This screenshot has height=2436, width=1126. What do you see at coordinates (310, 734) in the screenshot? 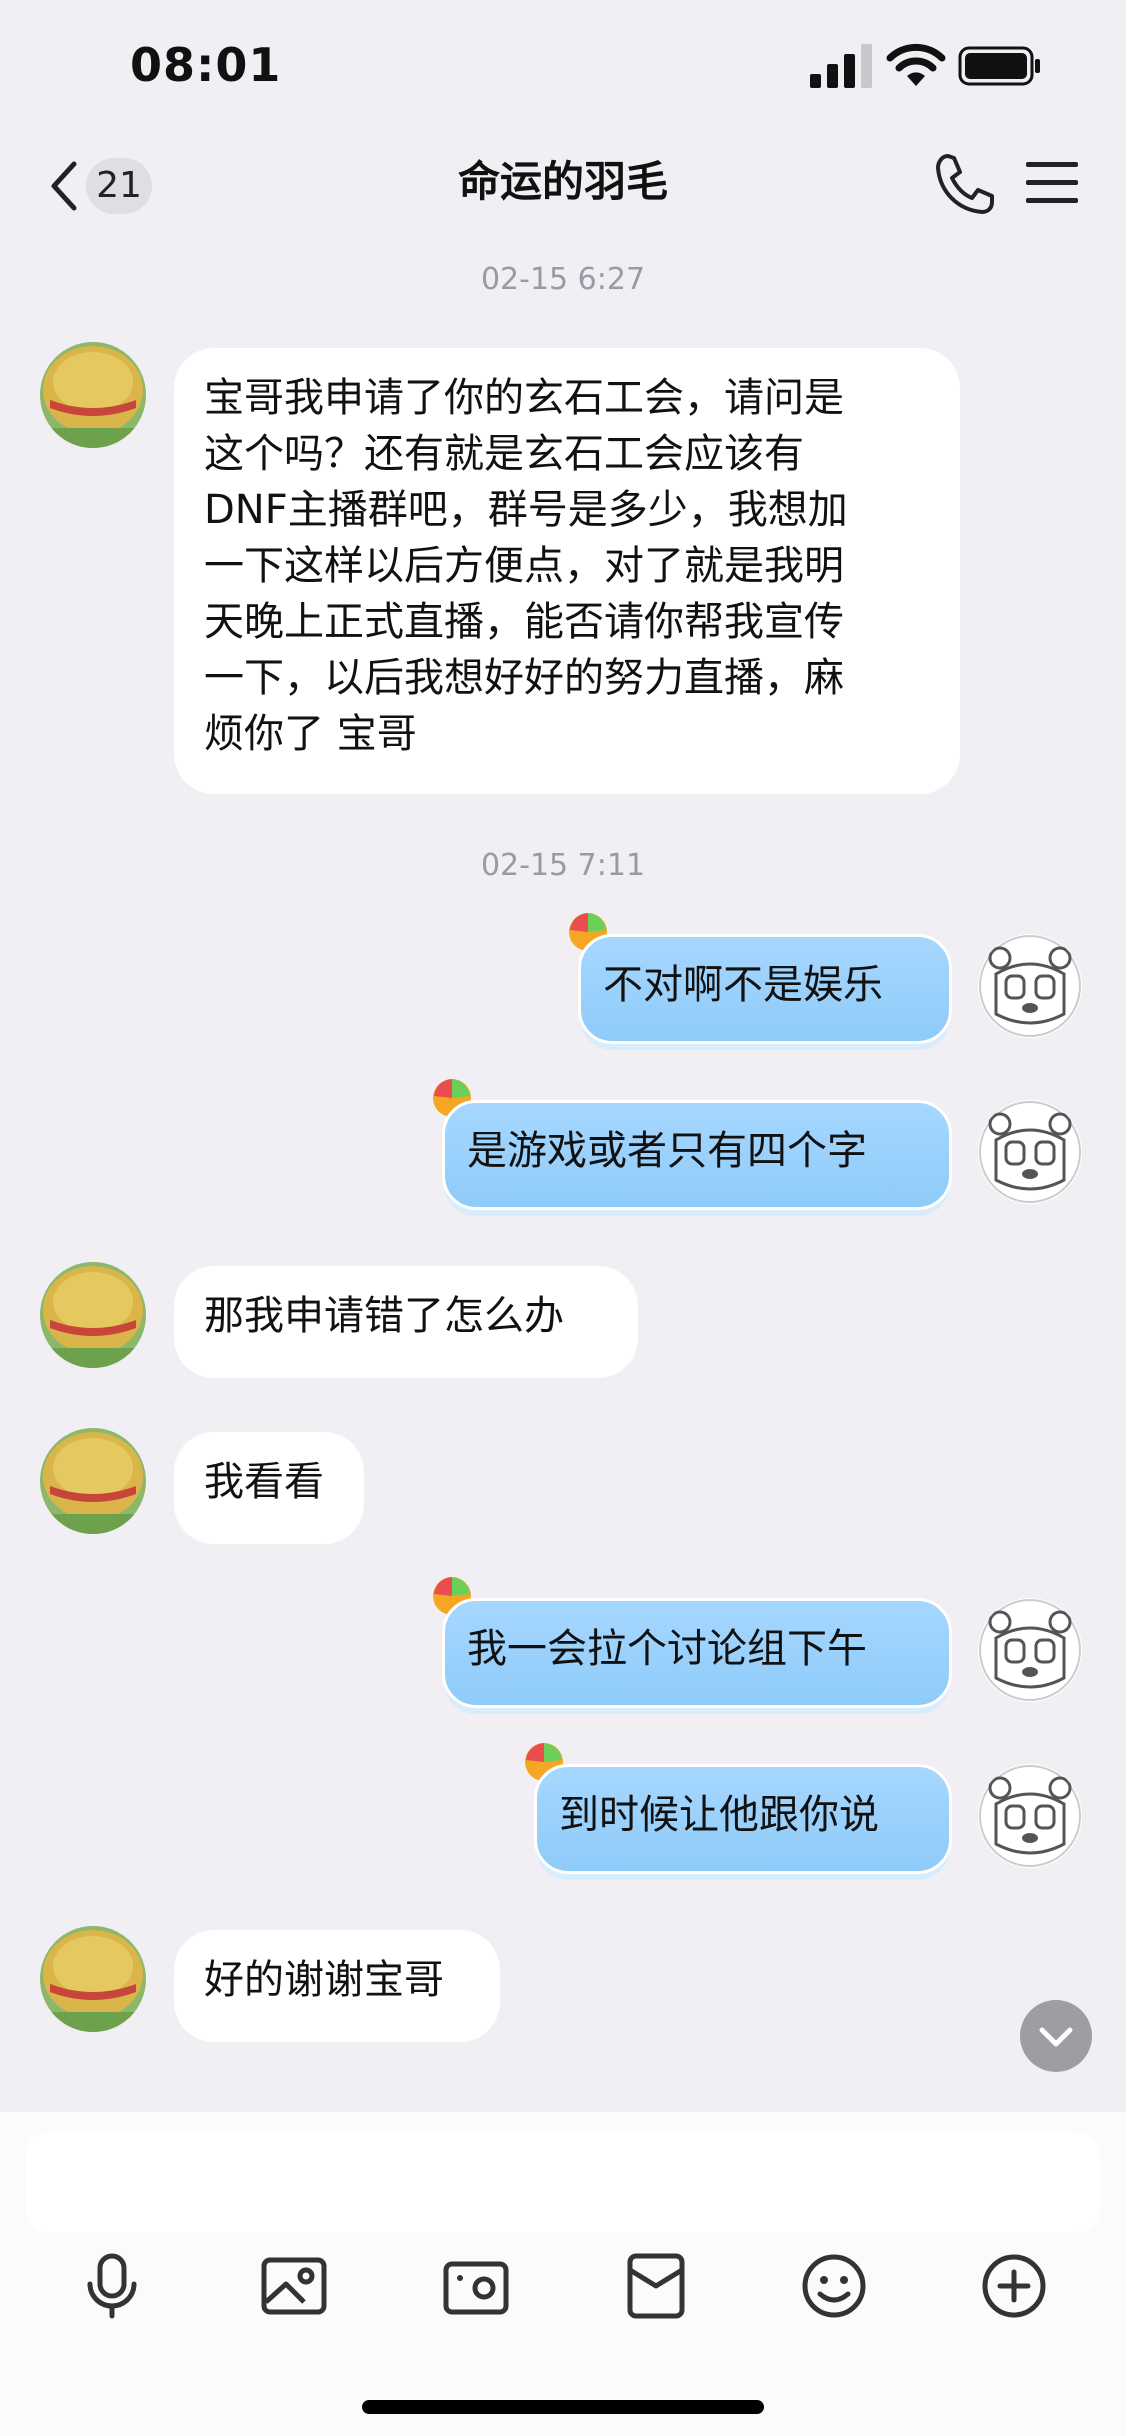
I see `message-line: 烦你了 宝哥` at bounding box center [310, 734].